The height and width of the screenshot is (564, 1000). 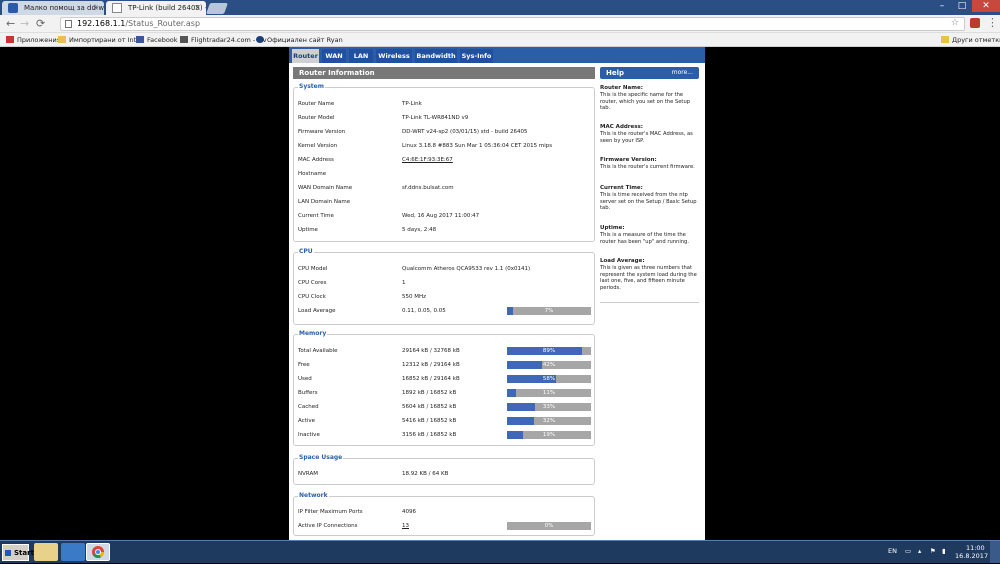 I want to click on taskbar: Start EN ▭ ▴ ⚑ ▮ 11:00 16.8.2017 г., so click(x=500, y=551).